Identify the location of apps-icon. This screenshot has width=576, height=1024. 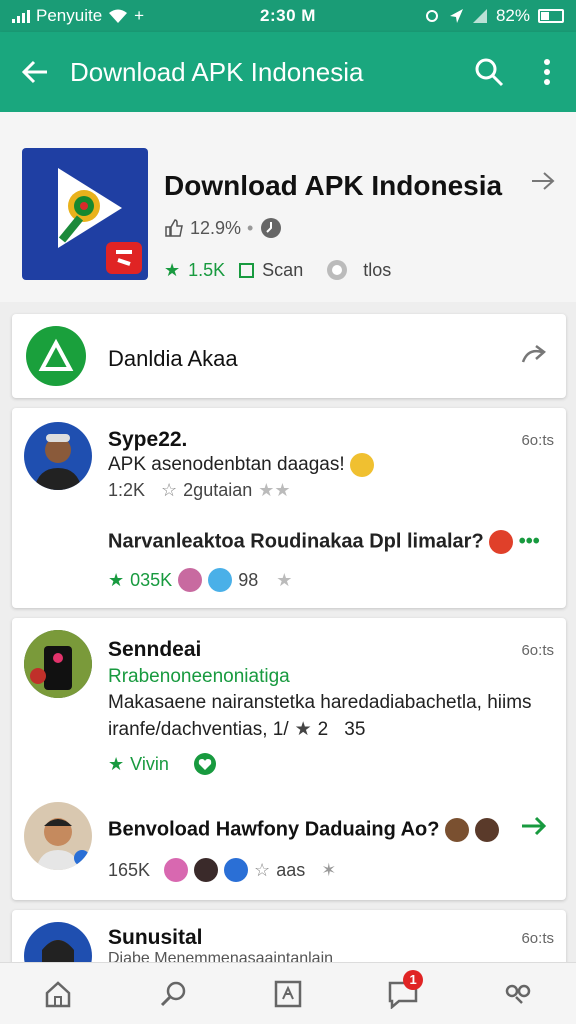
(288, 993).